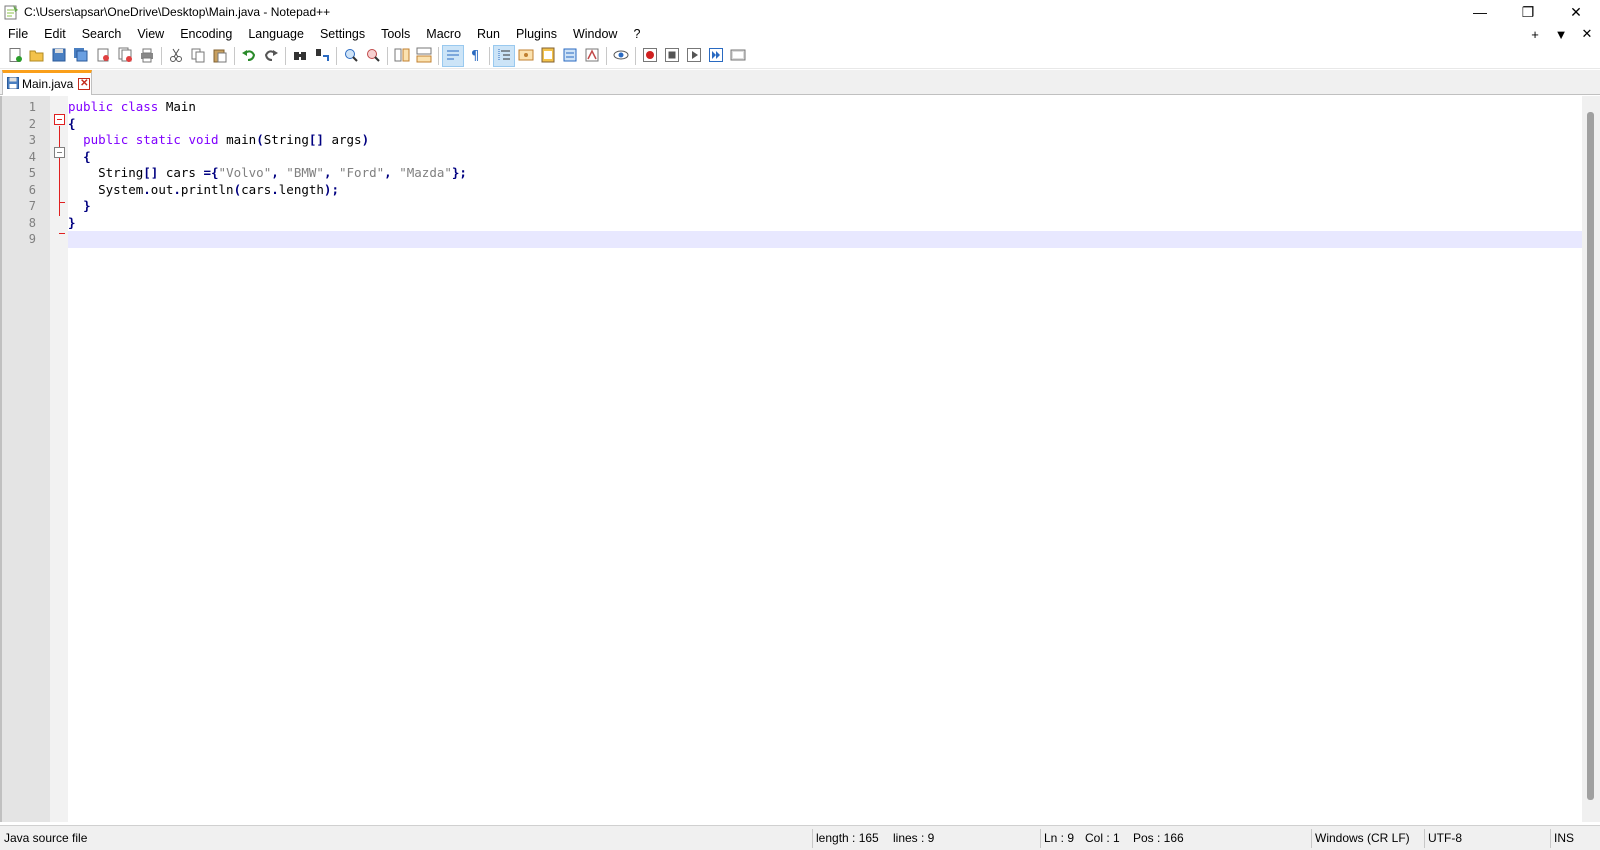  I want to click on document-map-button, so click(548, 56).